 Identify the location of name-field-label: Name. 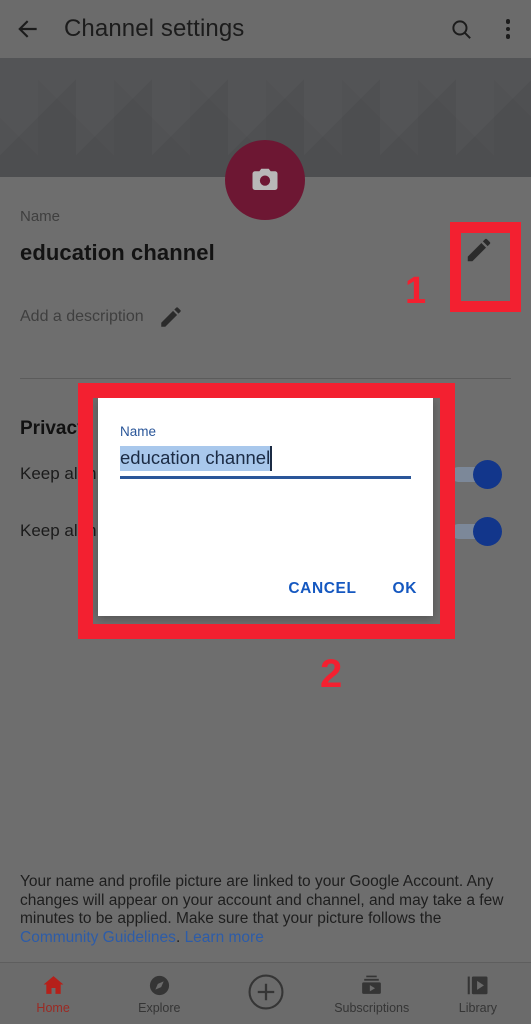
(40, 216).